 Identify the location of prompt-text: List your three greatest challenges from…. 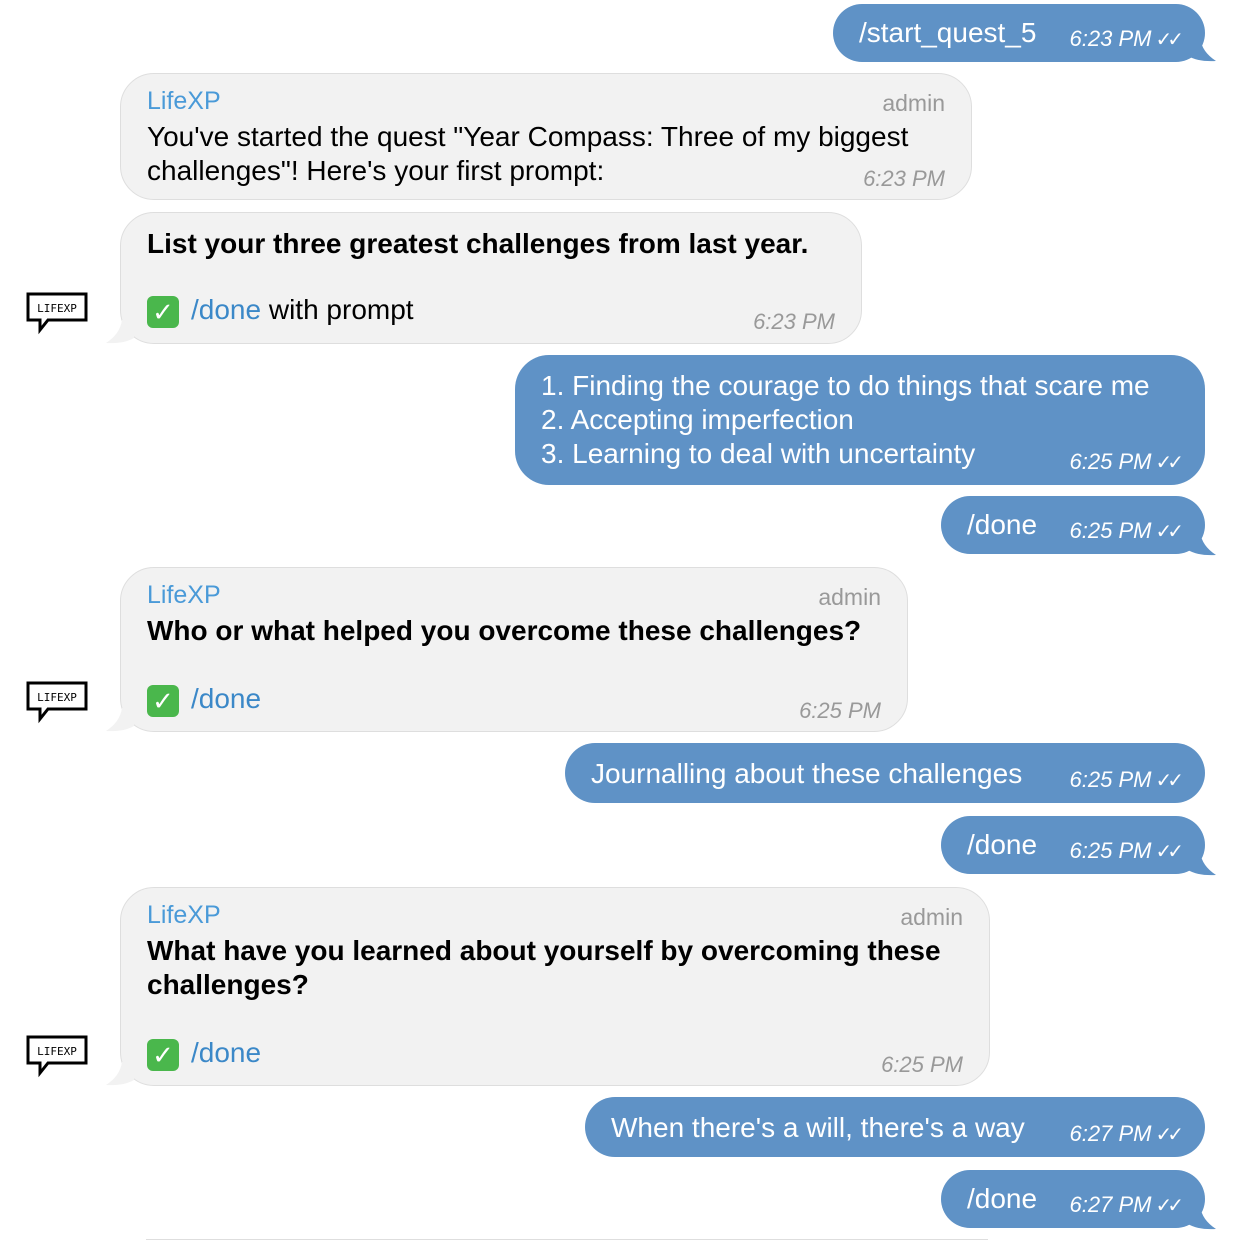
(478, 243).